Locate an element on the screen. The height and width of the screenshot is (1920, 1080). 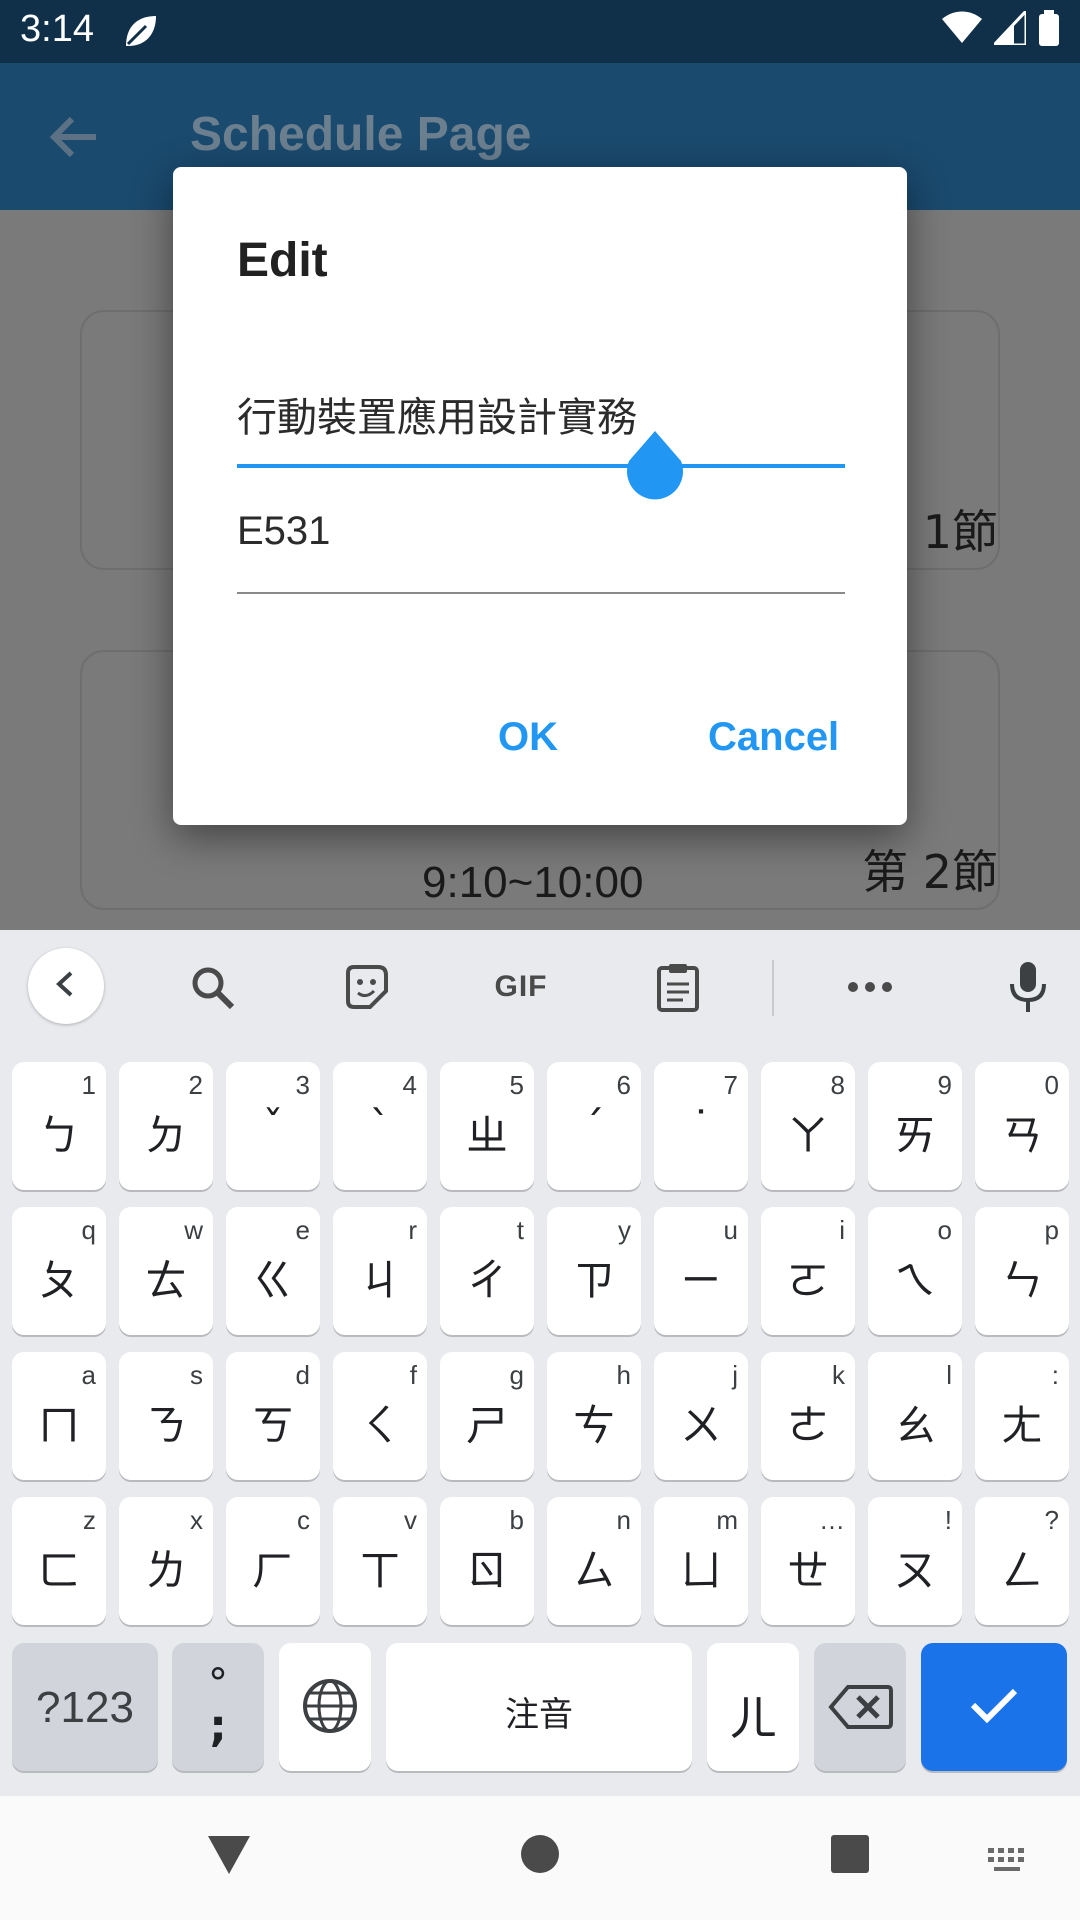
key: ㄏc is located at coordinates (273, 1561).